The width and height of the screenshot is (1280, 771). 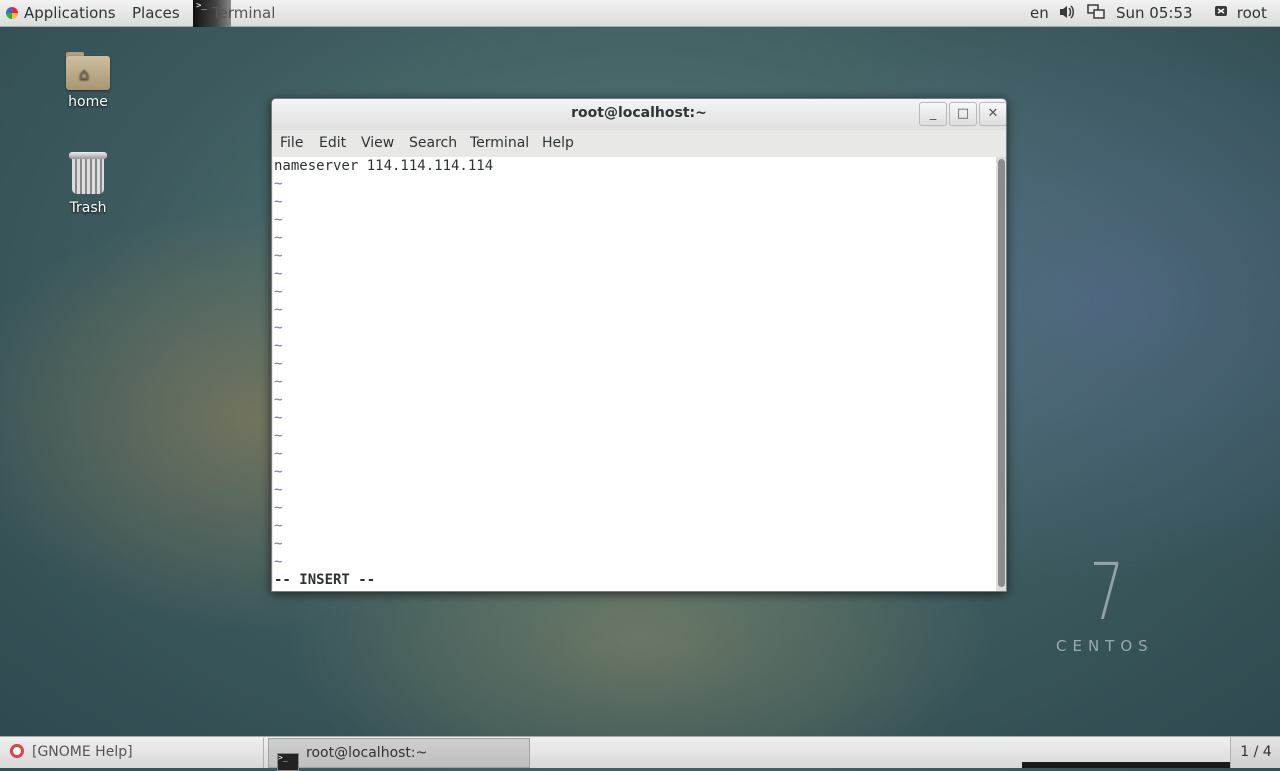 I want to click on centos-logo-word: CENTOS, so click(x=1105, y=646).